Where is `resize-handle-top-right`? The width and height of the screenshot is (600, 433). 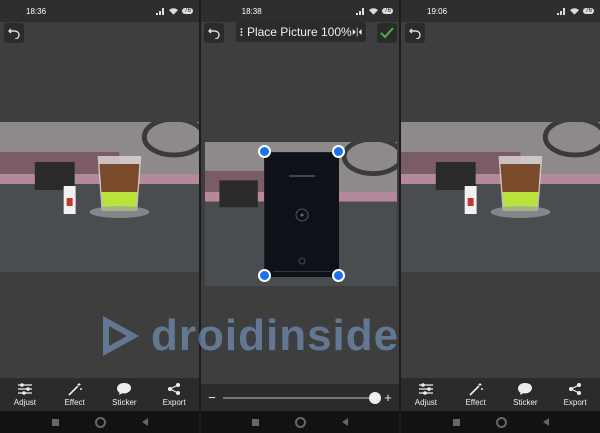
resize-handle-top-right is located at coordinates (338, 151).